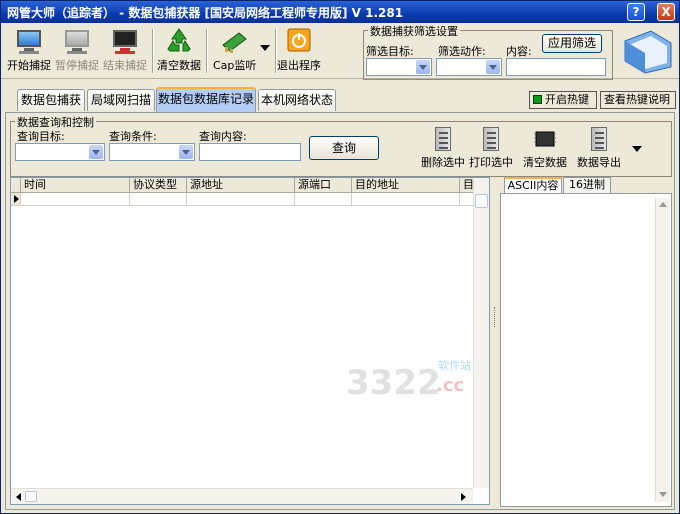  I want to click on clear-database-button: 清空数据, so click(545, 148).